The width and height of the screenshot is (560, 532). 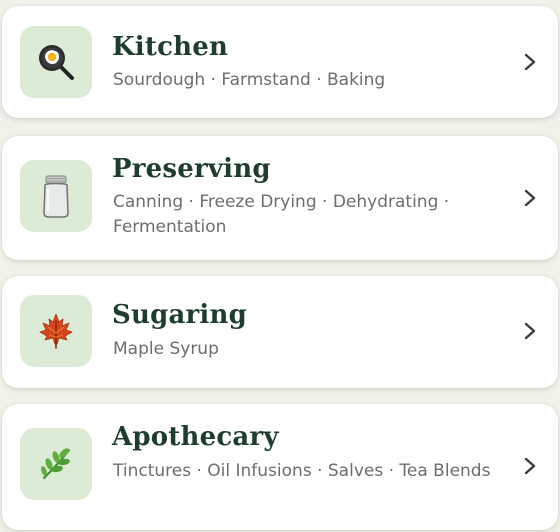 I want to click on category-subtitle: Sourdough · Farmstand · Baking, so click(x=249, y=80).